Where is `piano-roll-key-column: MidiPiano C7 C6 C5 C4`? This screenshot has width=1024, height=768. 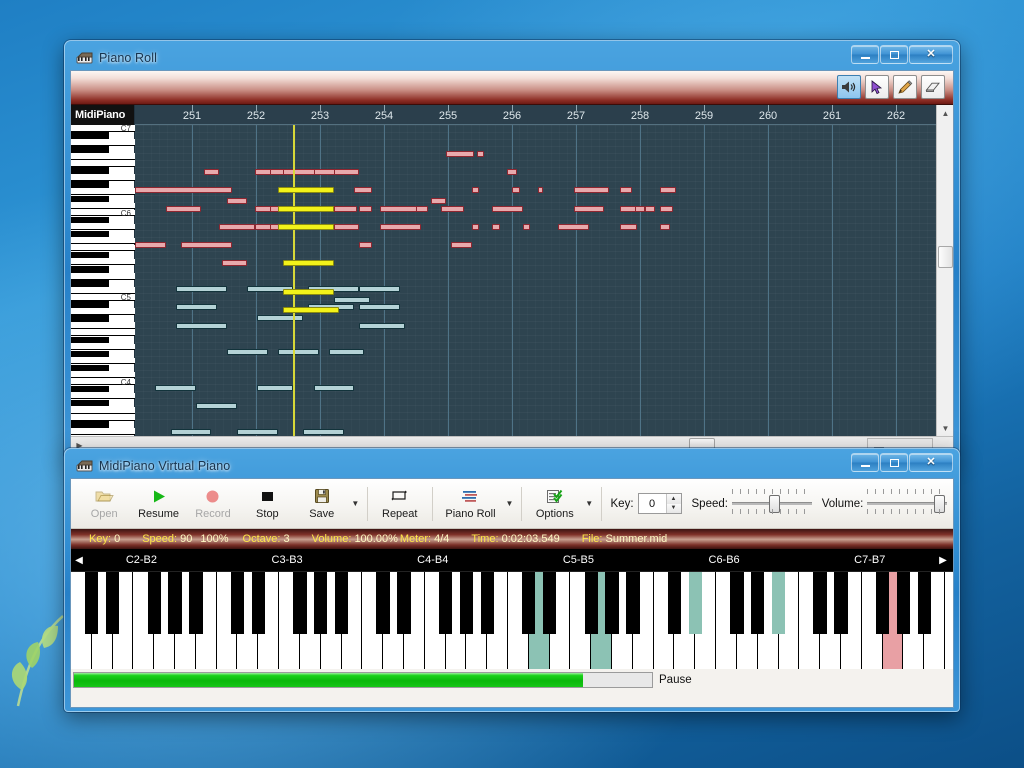
piano-roll-key-column: MidiPiano C7 C6 C5 C4 is located at coordinates (103, 279).